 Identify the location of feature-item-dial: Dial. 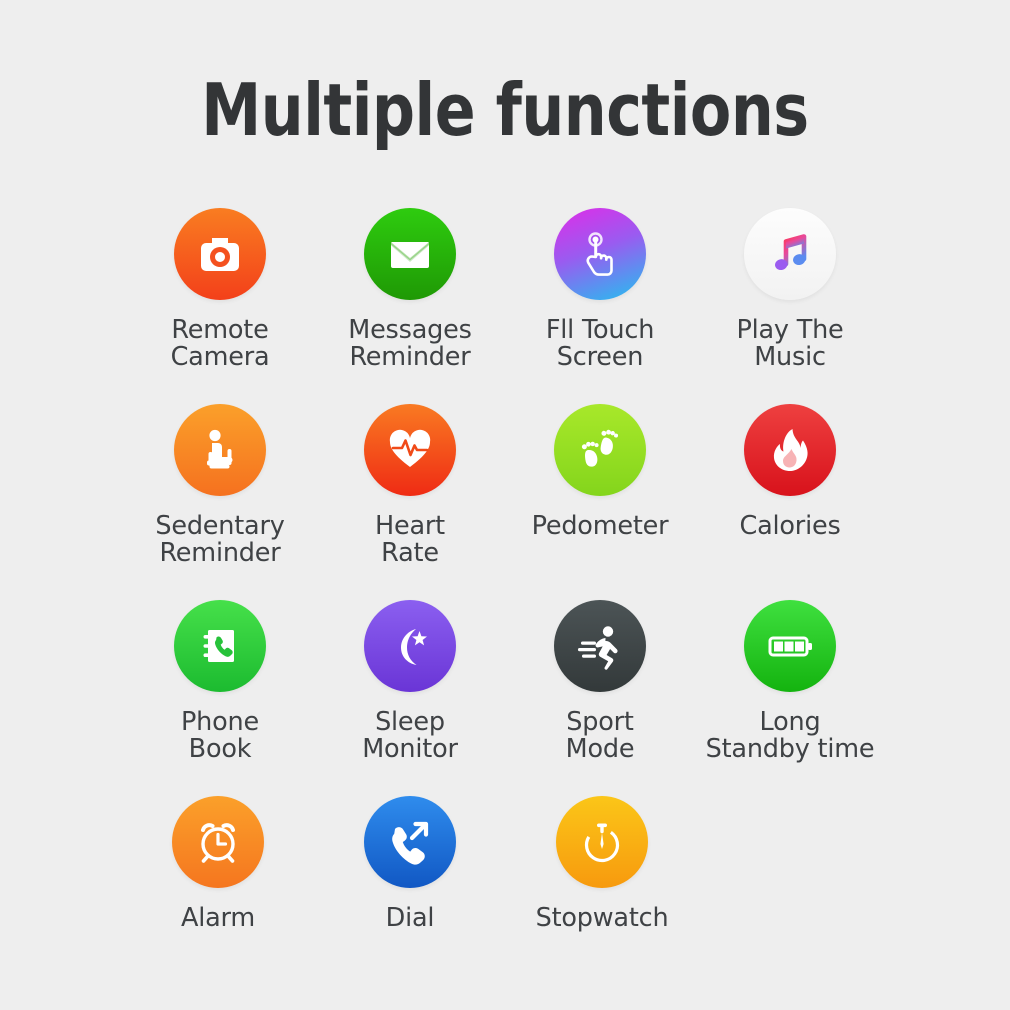
(410, 864).